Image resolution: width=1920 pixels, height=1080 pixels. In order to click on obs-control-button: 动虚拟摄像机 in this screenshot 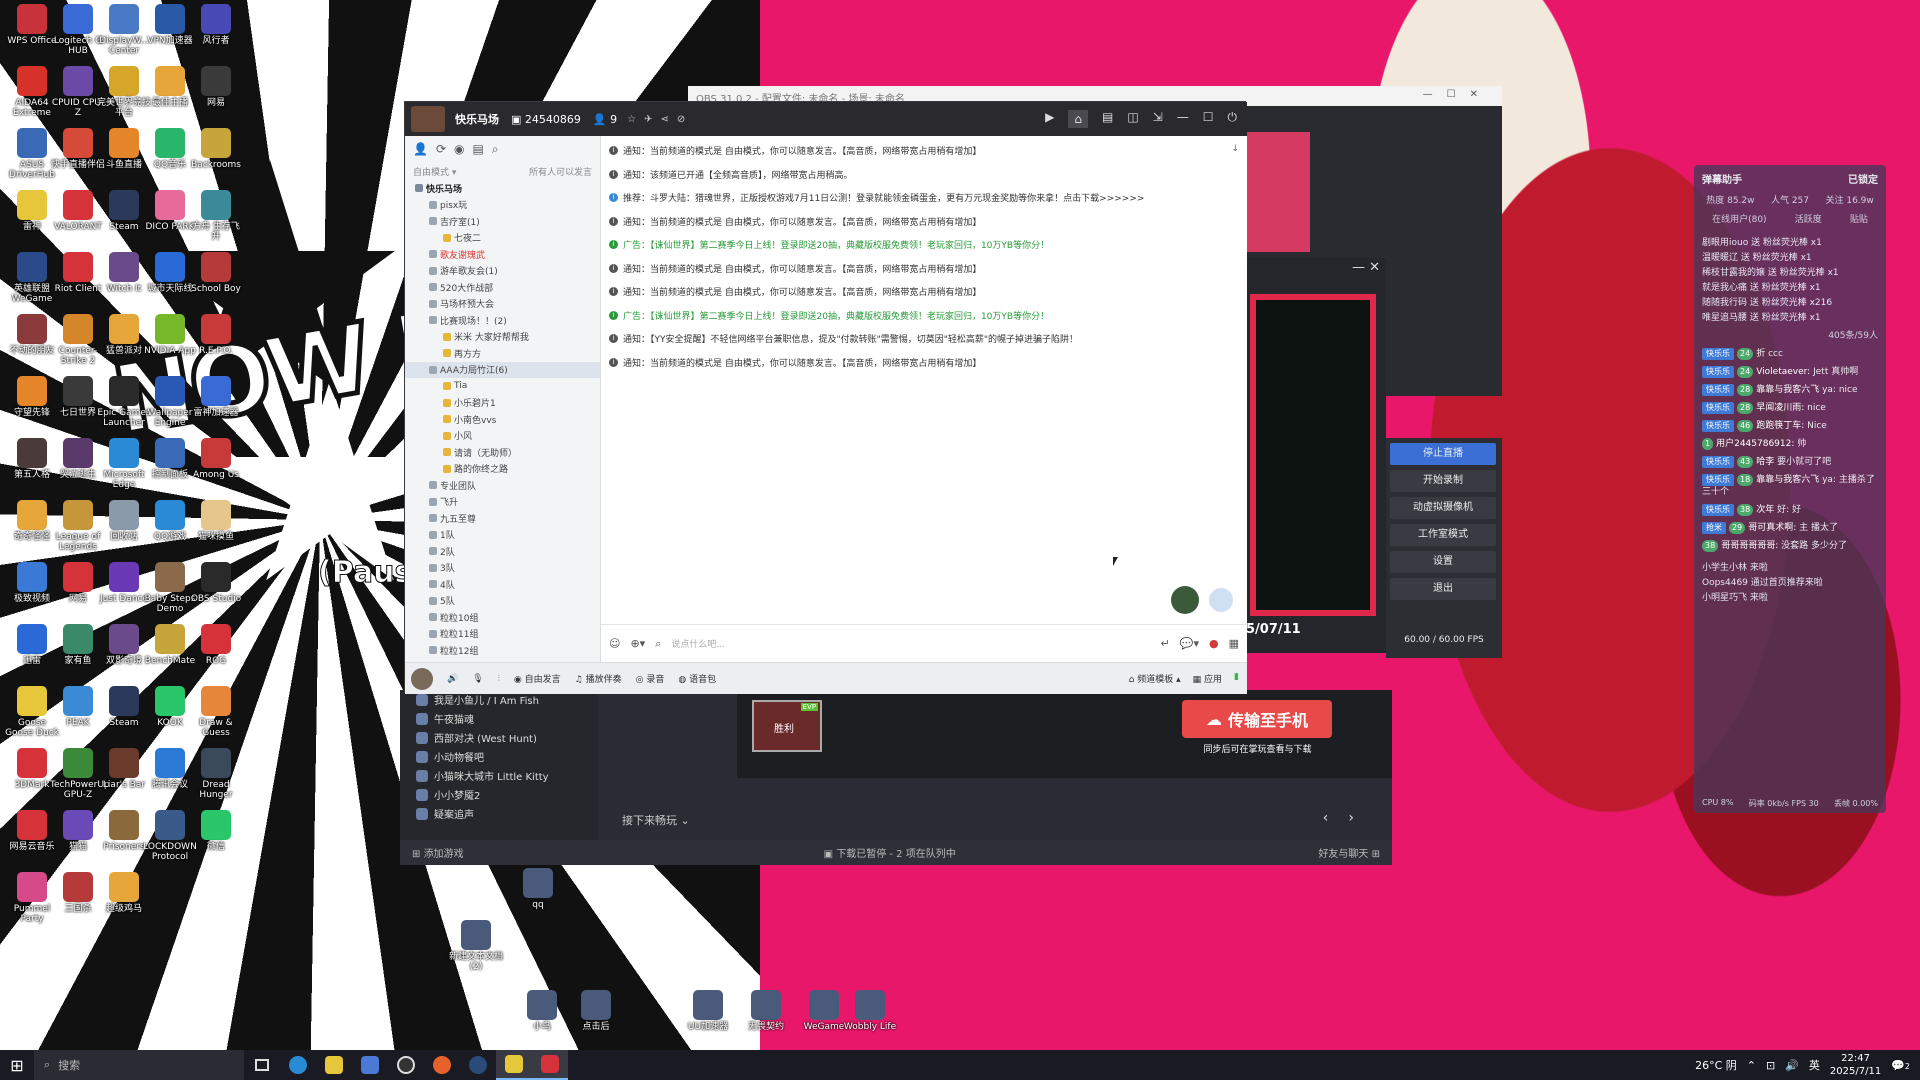, I will do `click(1443, 508)`.